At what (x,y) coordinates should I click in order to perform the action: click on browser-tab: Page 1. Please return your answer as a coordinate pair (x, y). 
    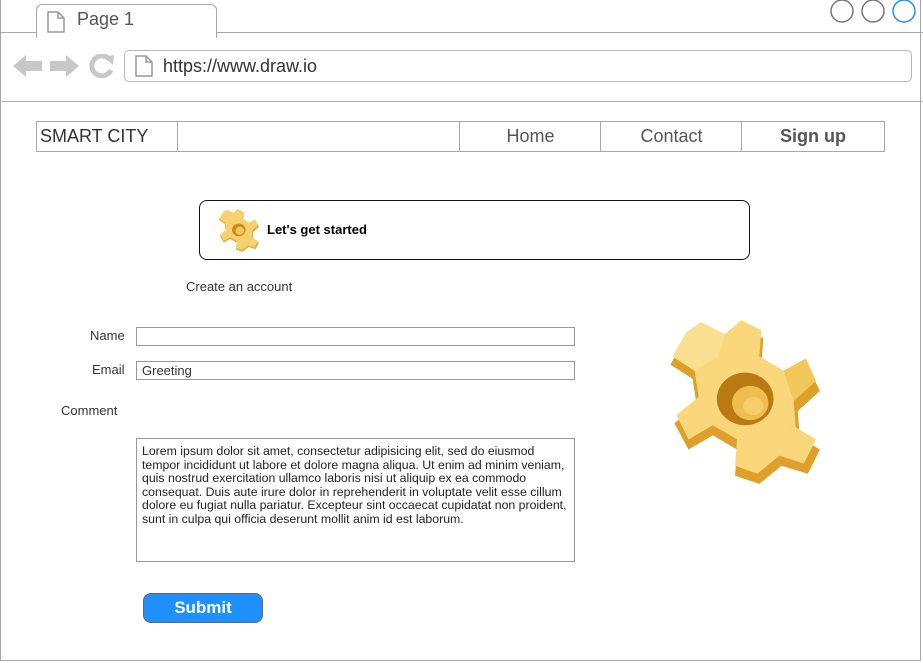
    Looking at the image, I should click on (126, 21).